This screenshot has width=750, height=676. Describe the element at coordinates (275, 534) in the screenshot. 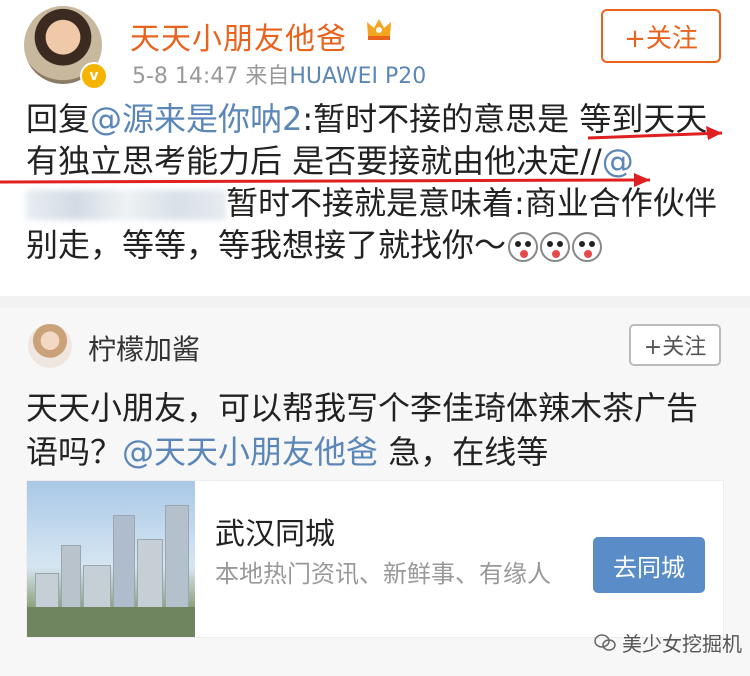

I see `card-title: 武汉同城` at that location.